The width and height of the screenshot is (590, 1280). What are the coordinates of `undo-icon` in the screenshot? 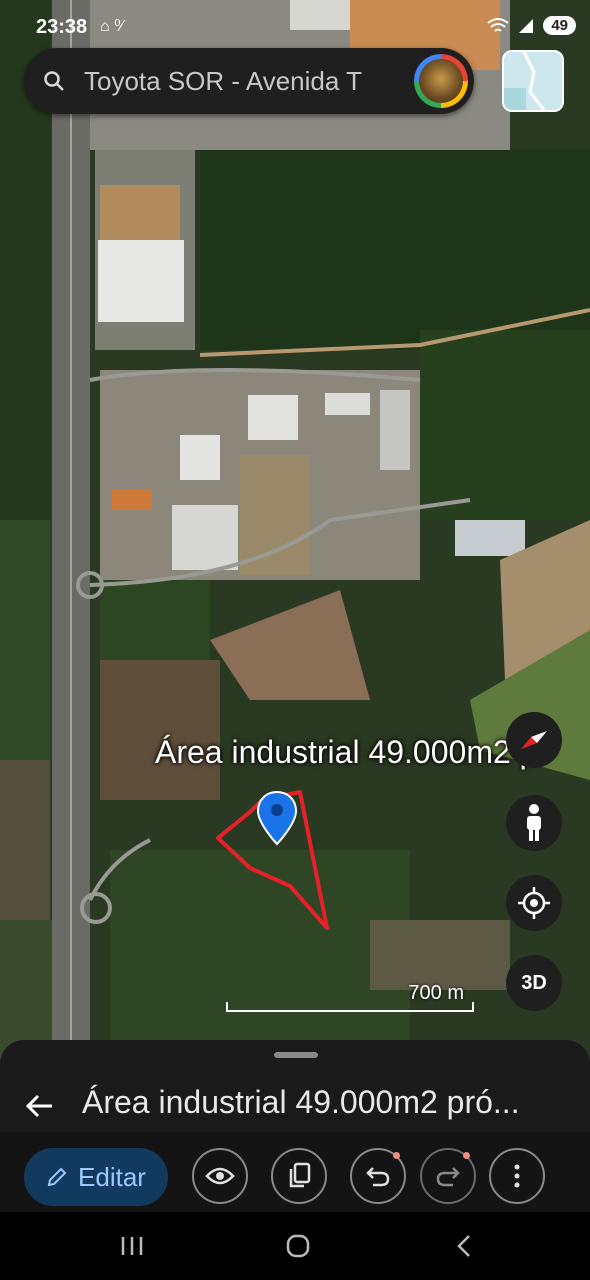 It's located at (378, 1177).